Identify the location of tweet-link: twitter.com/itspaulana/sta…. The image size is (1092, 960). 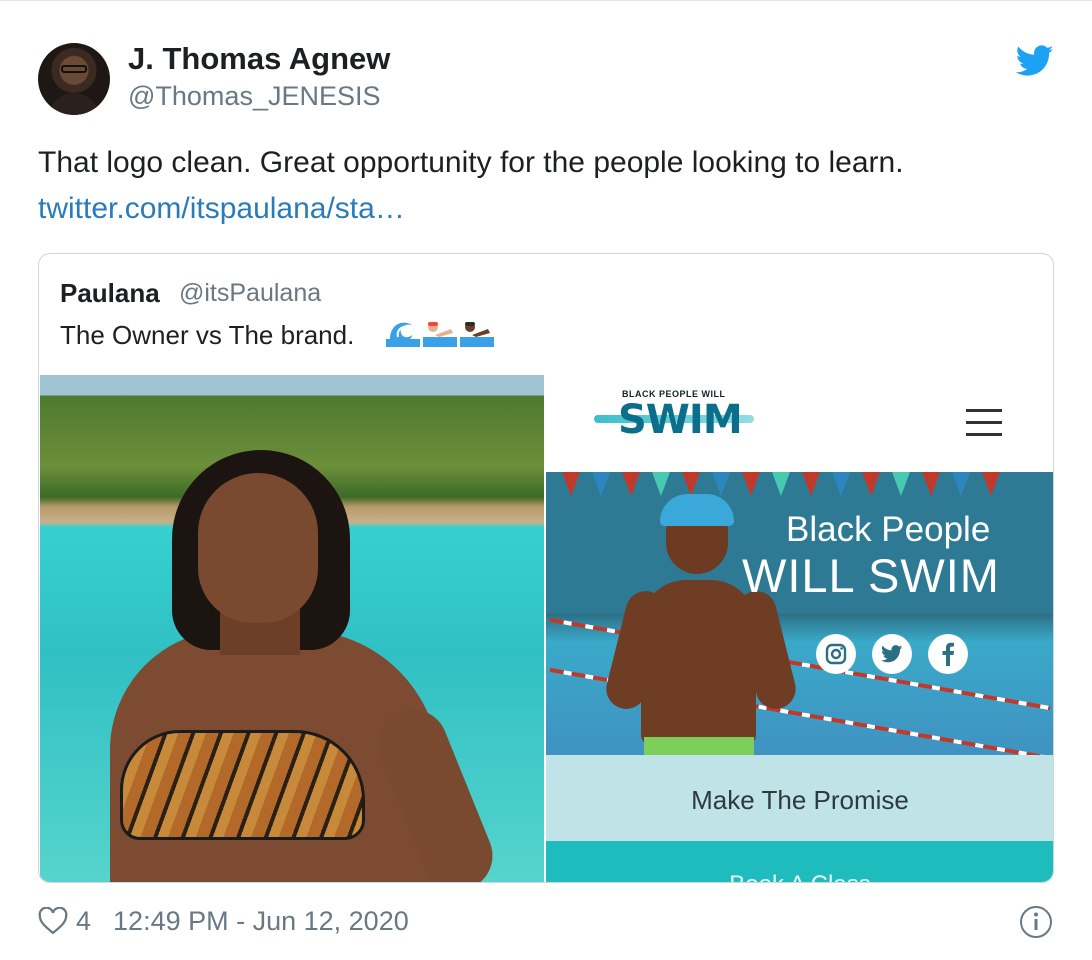
(221, 209).